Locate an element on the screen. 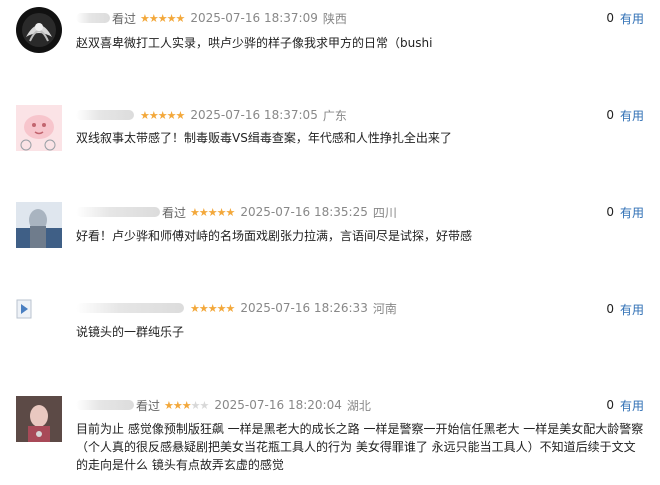 This screenshot has width=660, height=485. review-text: 说镜头的一群纯乐子 is located at coordinates (130, 332).